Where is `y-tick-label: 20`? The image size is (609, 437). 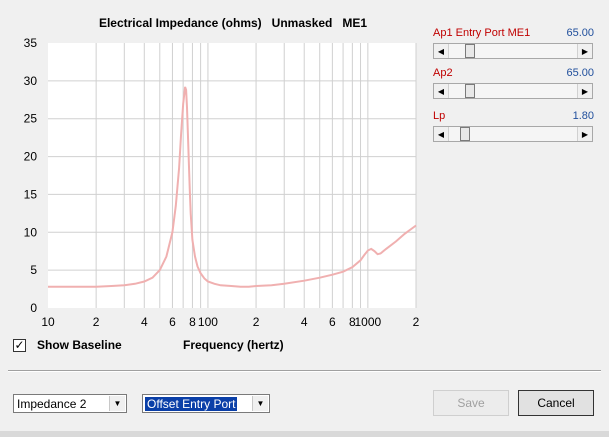
y-tick-label: 20 is located at coordinates (31, 157).